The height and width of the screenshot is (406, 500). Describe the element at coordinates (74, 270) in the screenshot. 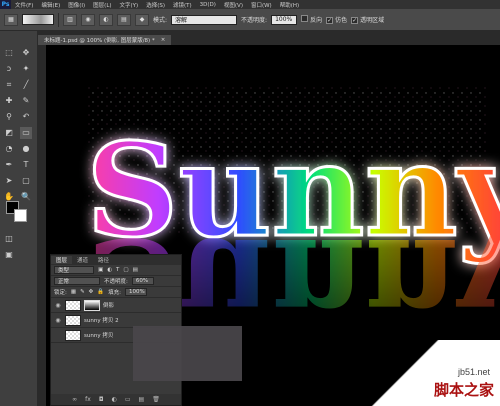

I see `filter-kind-select: 类型` at that location.